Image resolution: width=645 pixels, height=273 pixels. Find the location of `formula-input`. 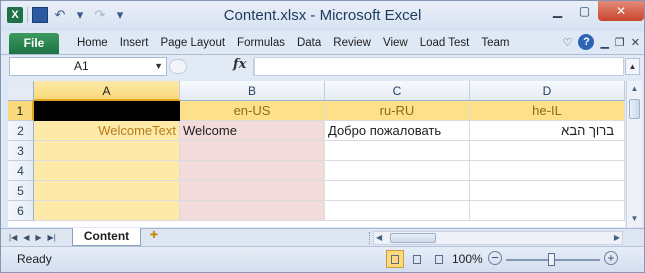

formula-input is located at coordinates (439, 66).